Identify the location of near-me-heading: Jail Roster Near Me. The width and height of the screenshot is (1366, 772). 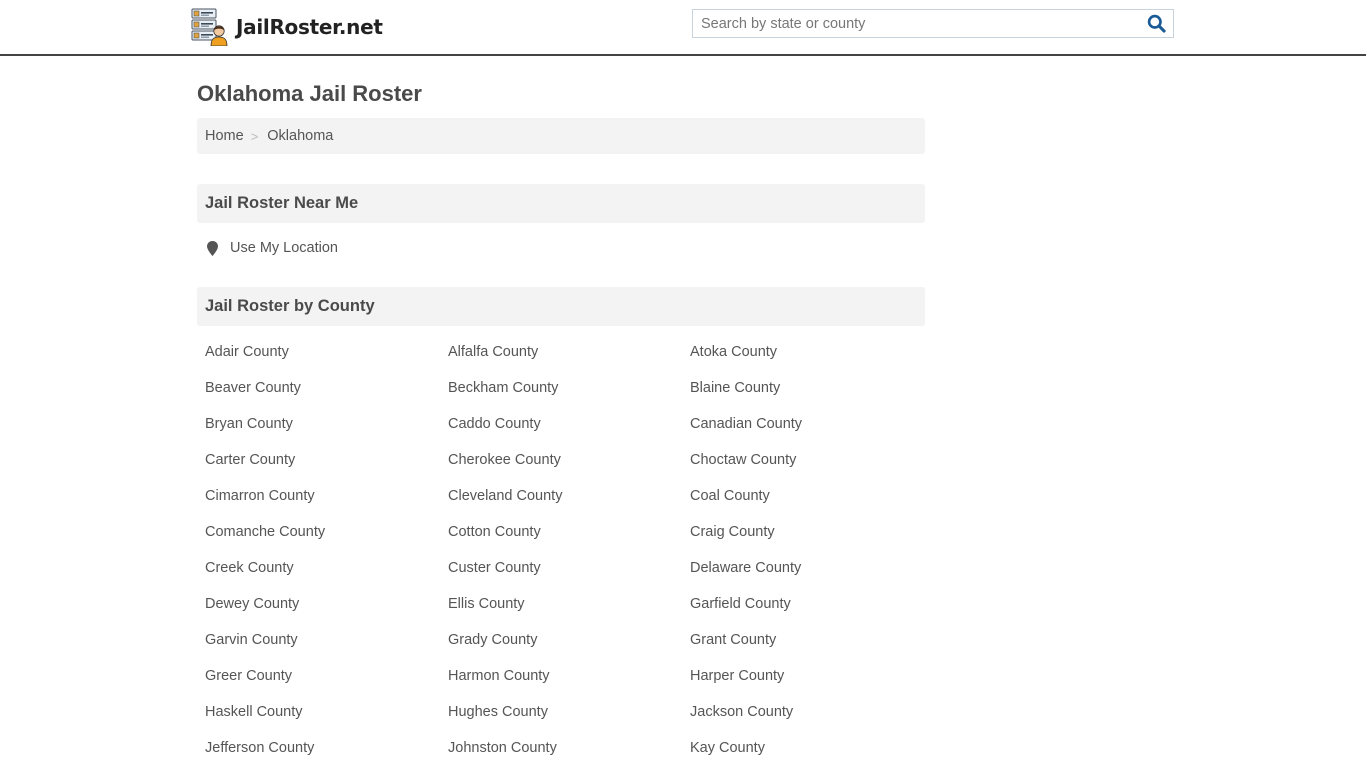
(561, 203).